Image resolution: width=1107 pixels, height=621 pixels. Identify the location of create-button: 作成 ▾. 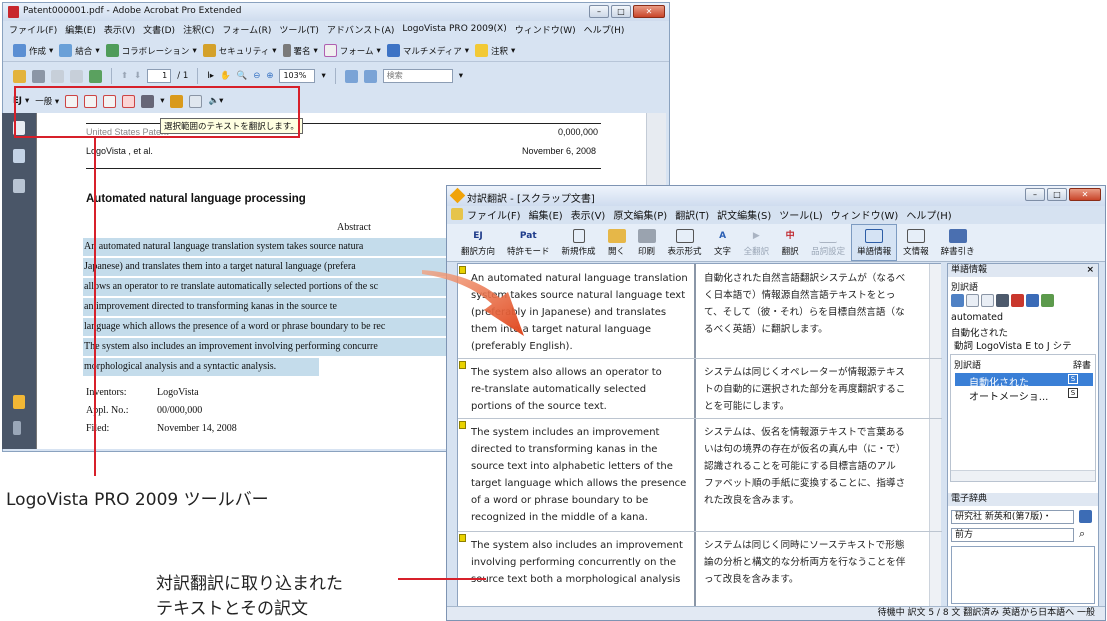
(33, 50).